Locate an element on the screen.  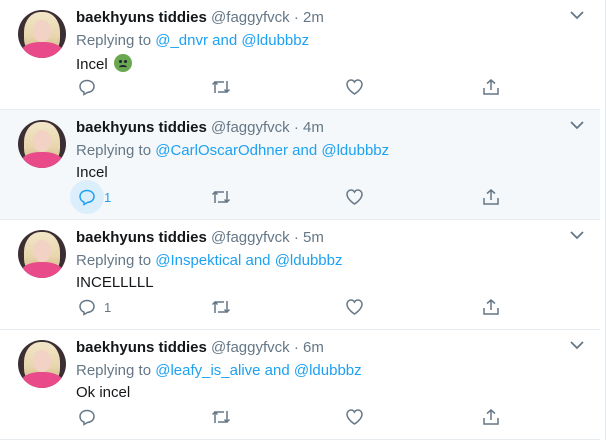
timestamp: 2m is located at coordinates (313, 17).